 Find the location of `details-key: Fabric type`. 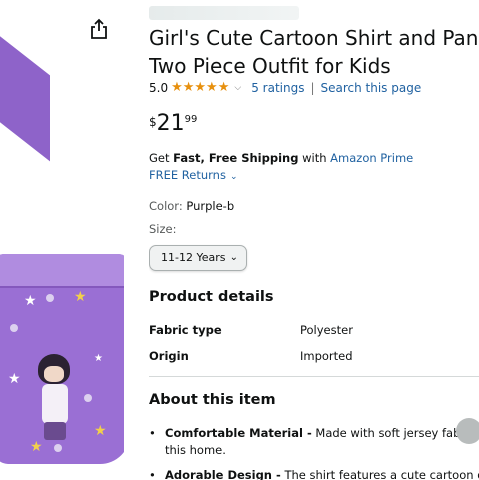

details-key: Fabric type is located at coordinates (185, 330).